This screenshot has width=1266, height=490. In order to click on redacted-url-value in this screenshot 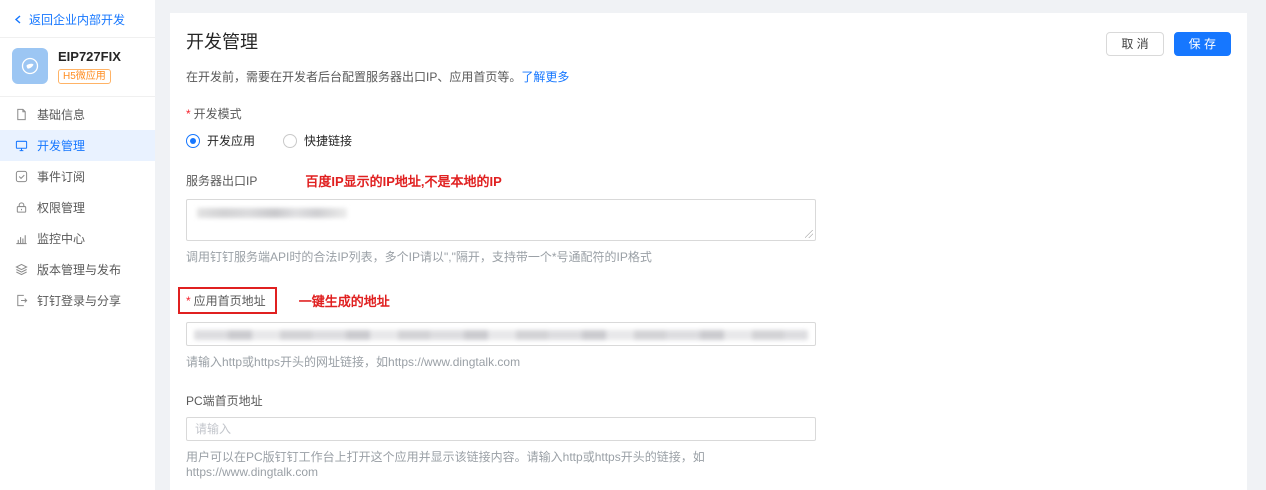, I will do `click(501, 335)`.